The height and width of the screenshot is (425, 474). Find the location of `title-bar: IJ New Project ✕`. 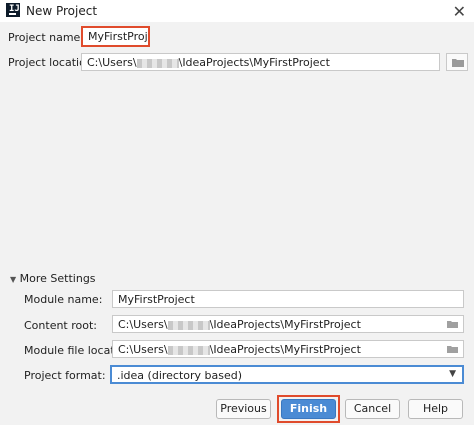

title-bar: IJ New Project ✕ is located at coordinates (237, 11).